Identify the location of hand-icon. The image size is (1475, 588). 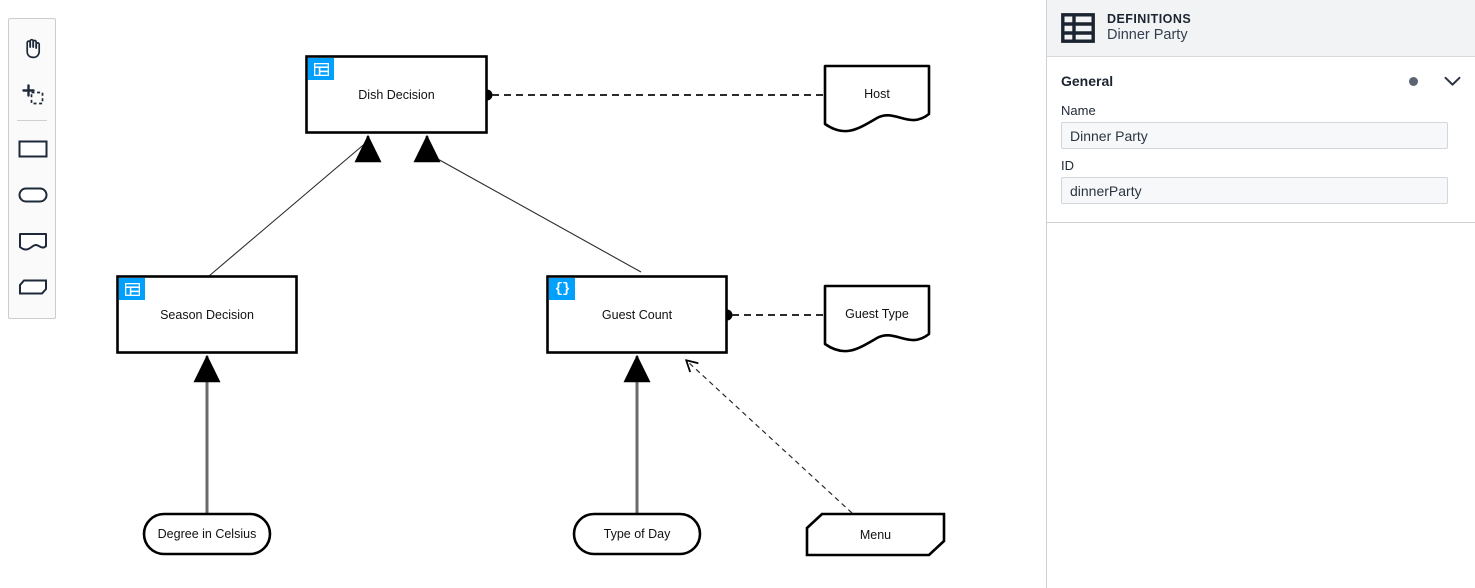
(33, 48).